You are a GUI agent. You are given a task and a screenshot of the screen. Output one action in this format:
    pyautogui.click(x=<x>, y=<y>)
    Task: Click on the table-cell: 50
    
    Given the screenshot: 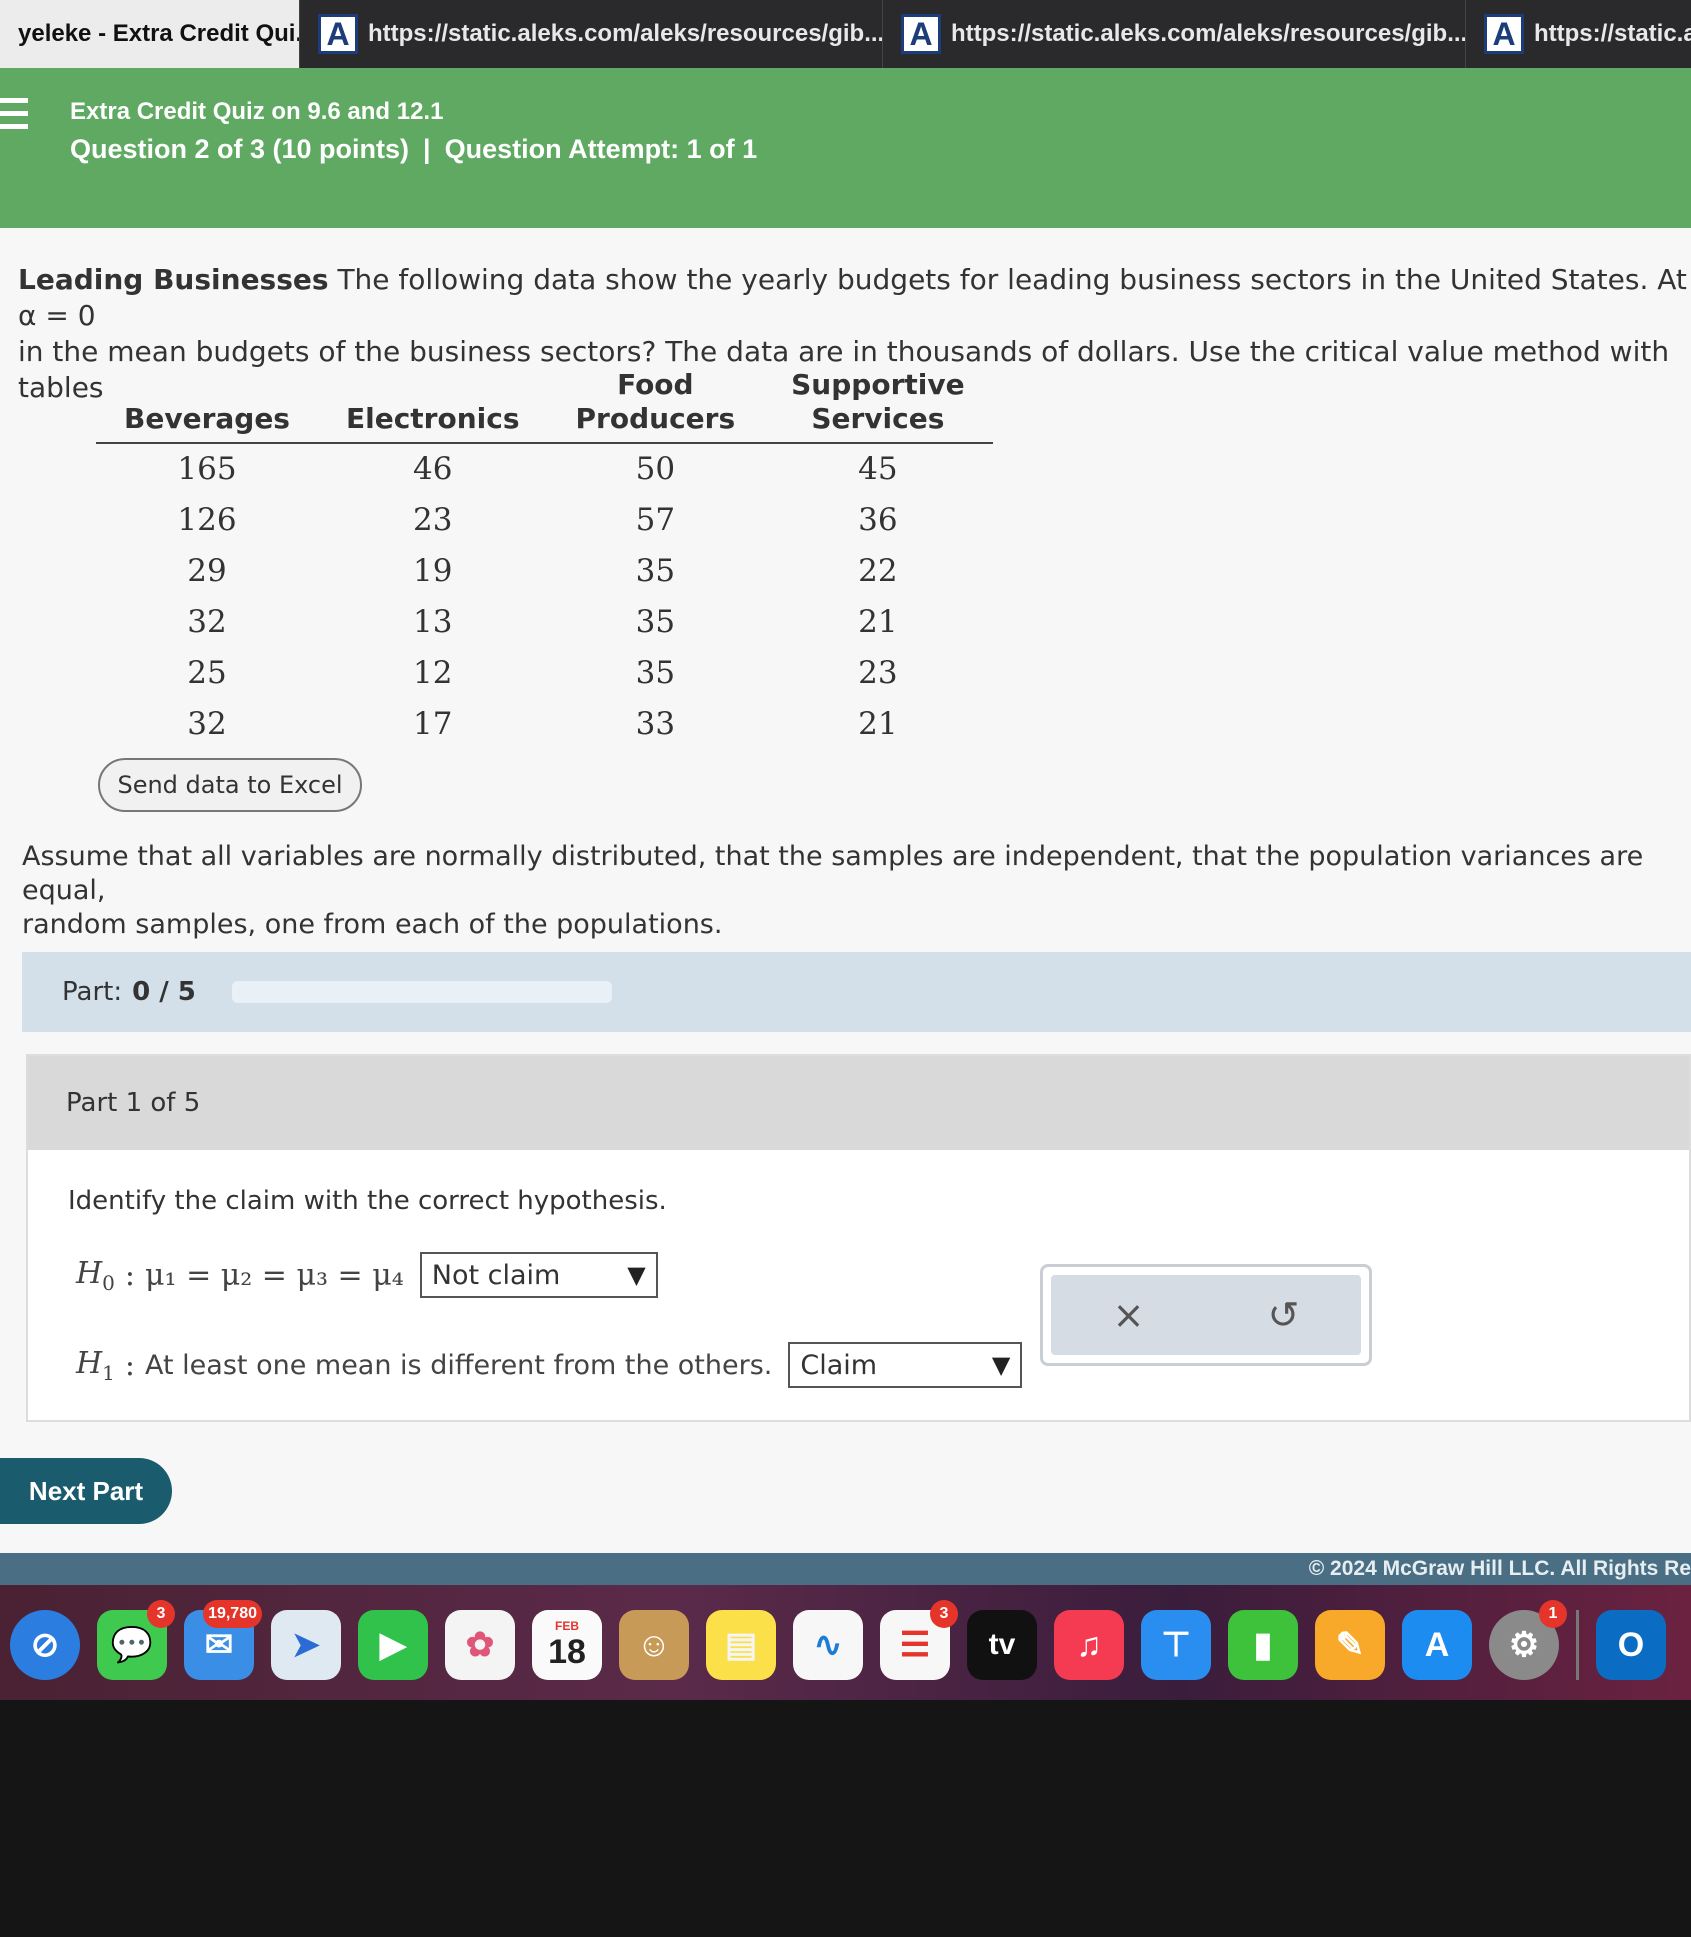 What is the action you would take?
    pyautogui.click(x=655, y=469)
    